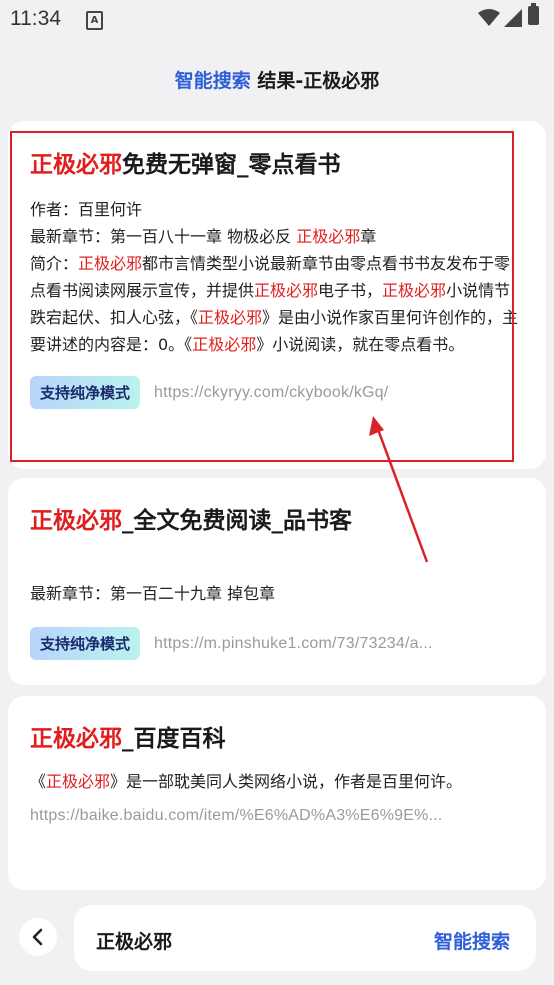  What do you see at coordinates (305, 938) in the screenshot?
I see `search-bar: 正极必邪 智能搜索` at bounding box center [305, 938].